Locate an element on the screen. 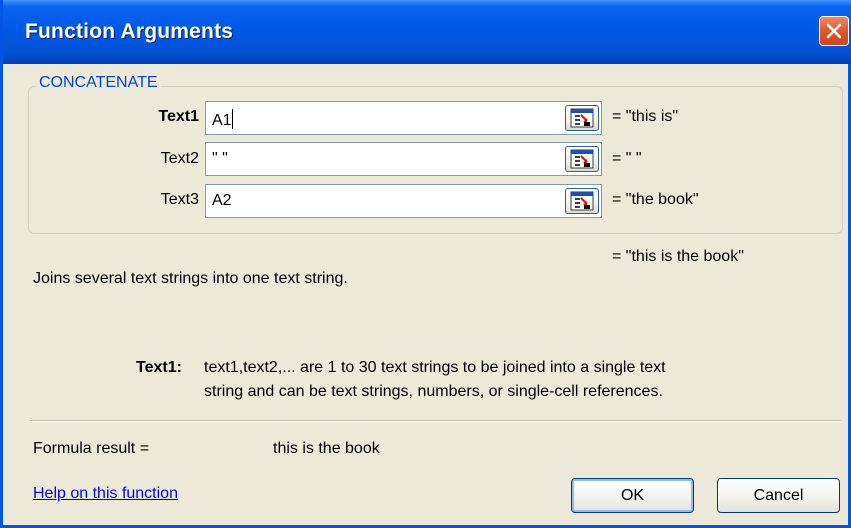 The image size is (851, 528). arg-input-text2: " " is located at coordinates (403, 159).